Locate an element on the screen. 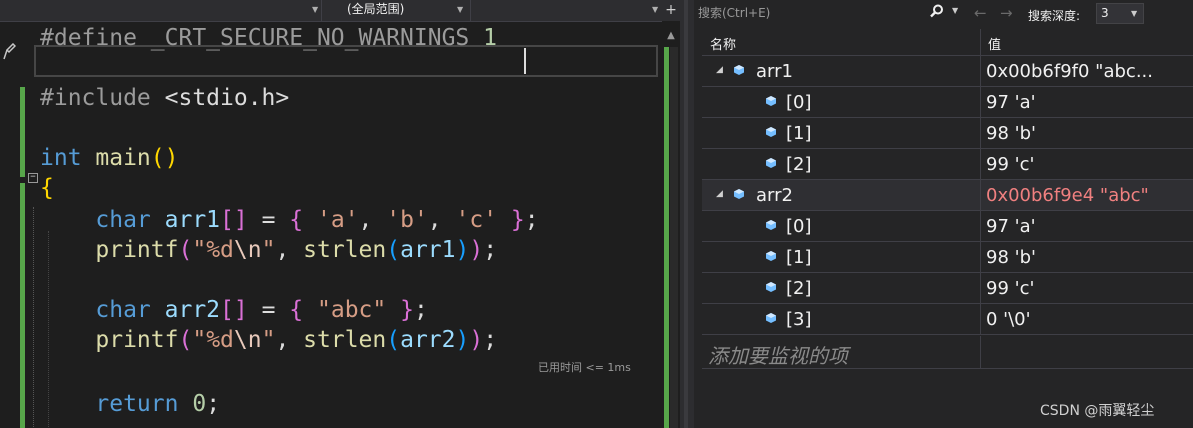  code-line: #include <stdio.h> is located at coordinates (164, 98).